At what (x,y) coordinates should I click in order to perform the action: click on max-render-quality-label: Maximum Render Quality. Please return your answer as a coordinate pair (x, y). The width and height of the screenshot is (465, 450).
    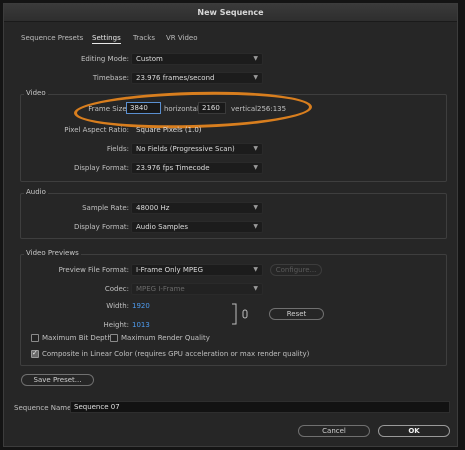
    Looking at the image, I should click on (165, 338).